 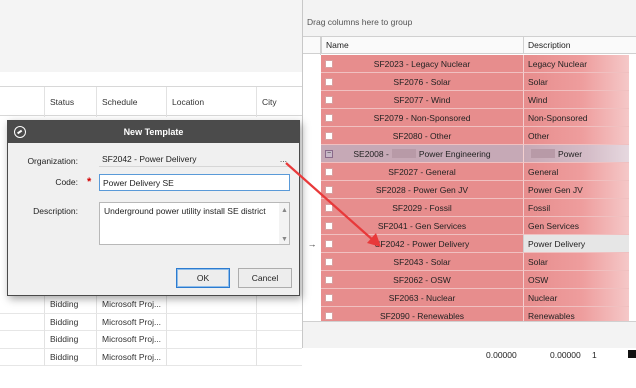 I want to click on list-item: SF2077 - Wind Wind, so click(x=469, y=100).